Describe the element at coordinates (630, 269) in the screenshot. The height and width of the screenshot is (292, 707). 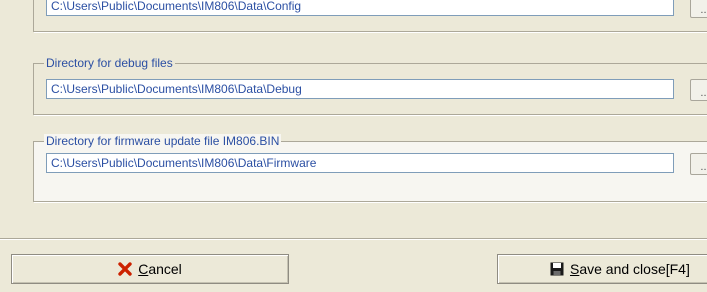
I see `save-and-close-label: Save and close[F4]` at that location.